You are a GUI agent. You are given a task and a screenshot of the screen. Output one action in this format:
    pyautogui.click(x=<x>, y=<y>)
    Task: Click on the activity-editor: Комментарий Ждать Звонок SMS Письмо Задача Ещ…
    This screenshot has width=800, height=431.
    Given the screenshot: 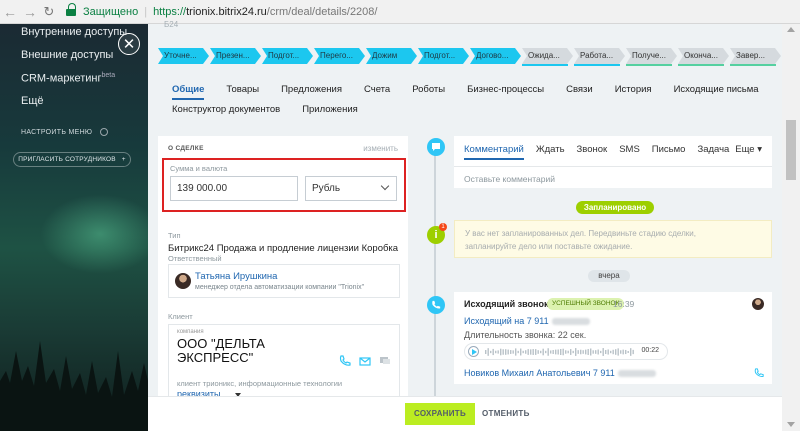 What is the action you would take?
    pyautogui.click(x=613, y=162)
    